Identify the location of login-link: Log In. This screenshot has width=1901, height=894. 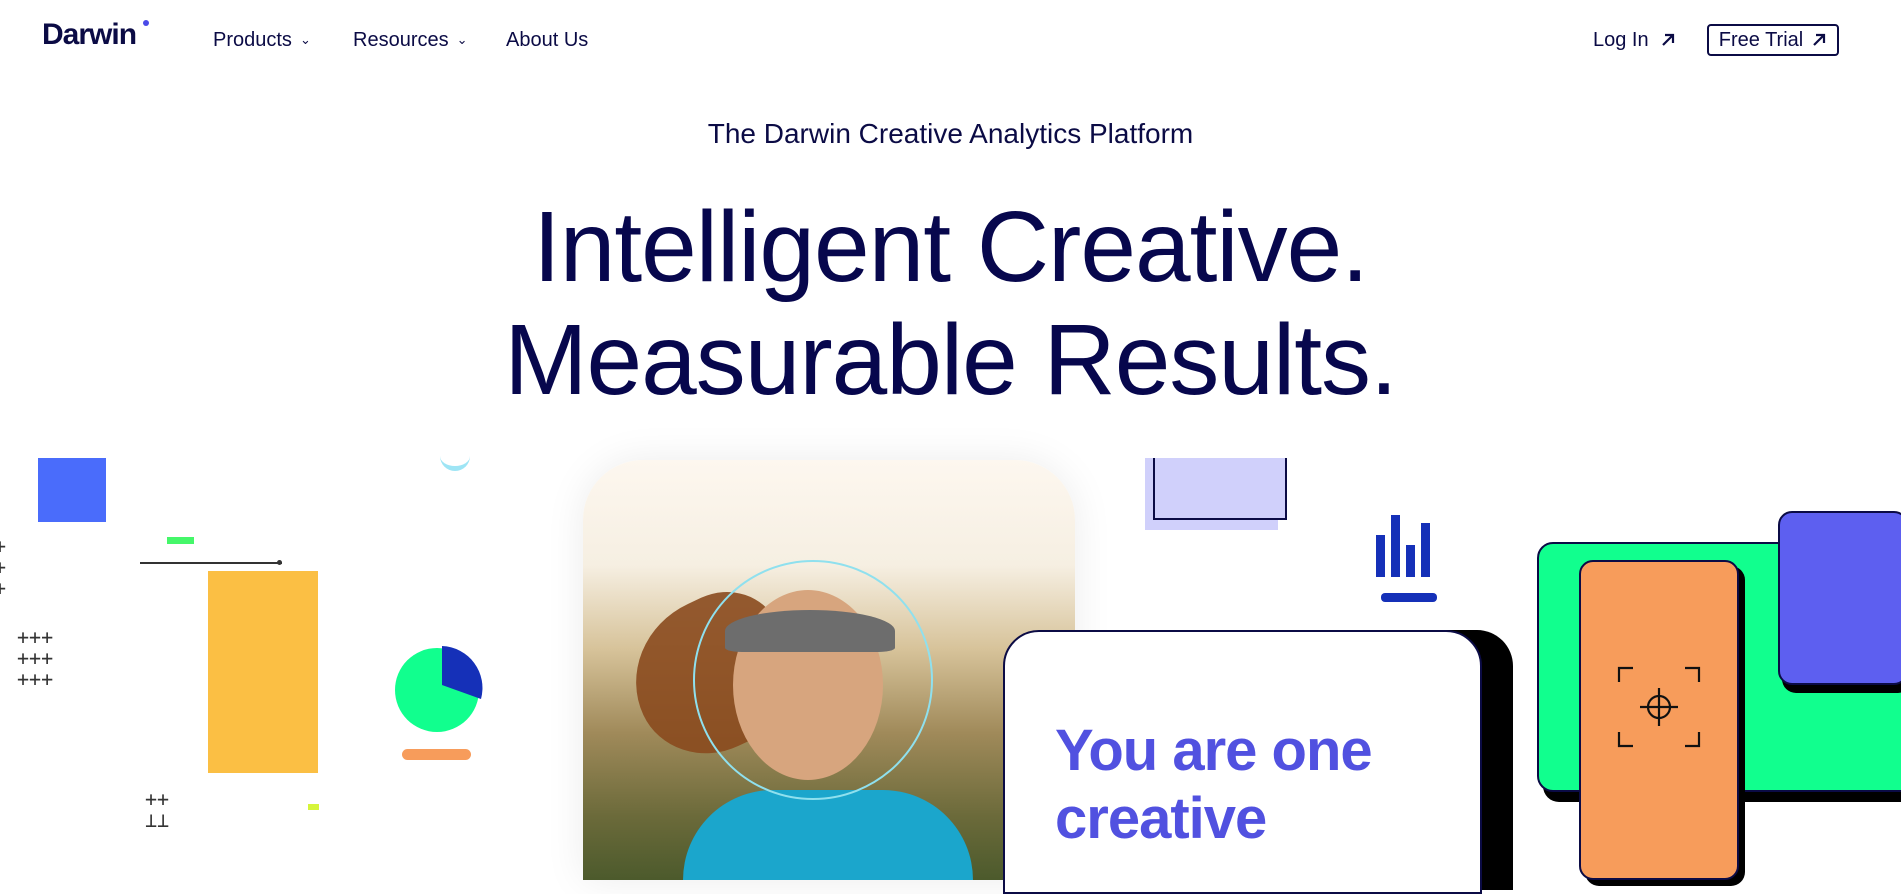
(1634, 40).